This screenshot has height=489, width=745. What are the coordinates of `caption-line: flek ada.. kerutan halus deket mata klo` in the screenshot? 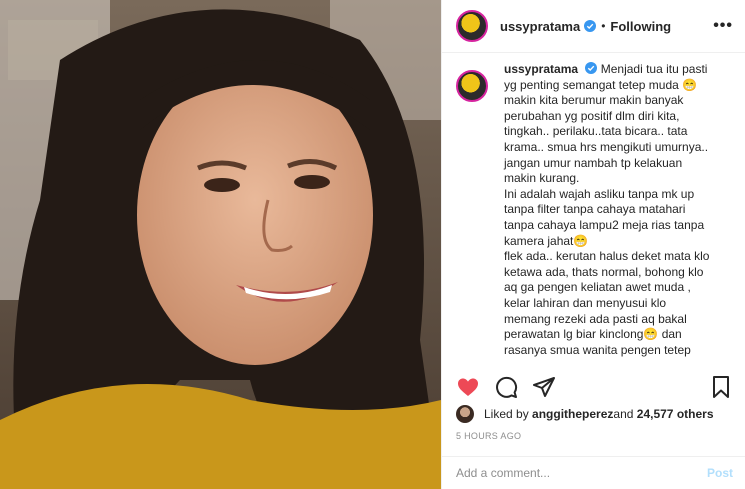 It's located at (607, 256).